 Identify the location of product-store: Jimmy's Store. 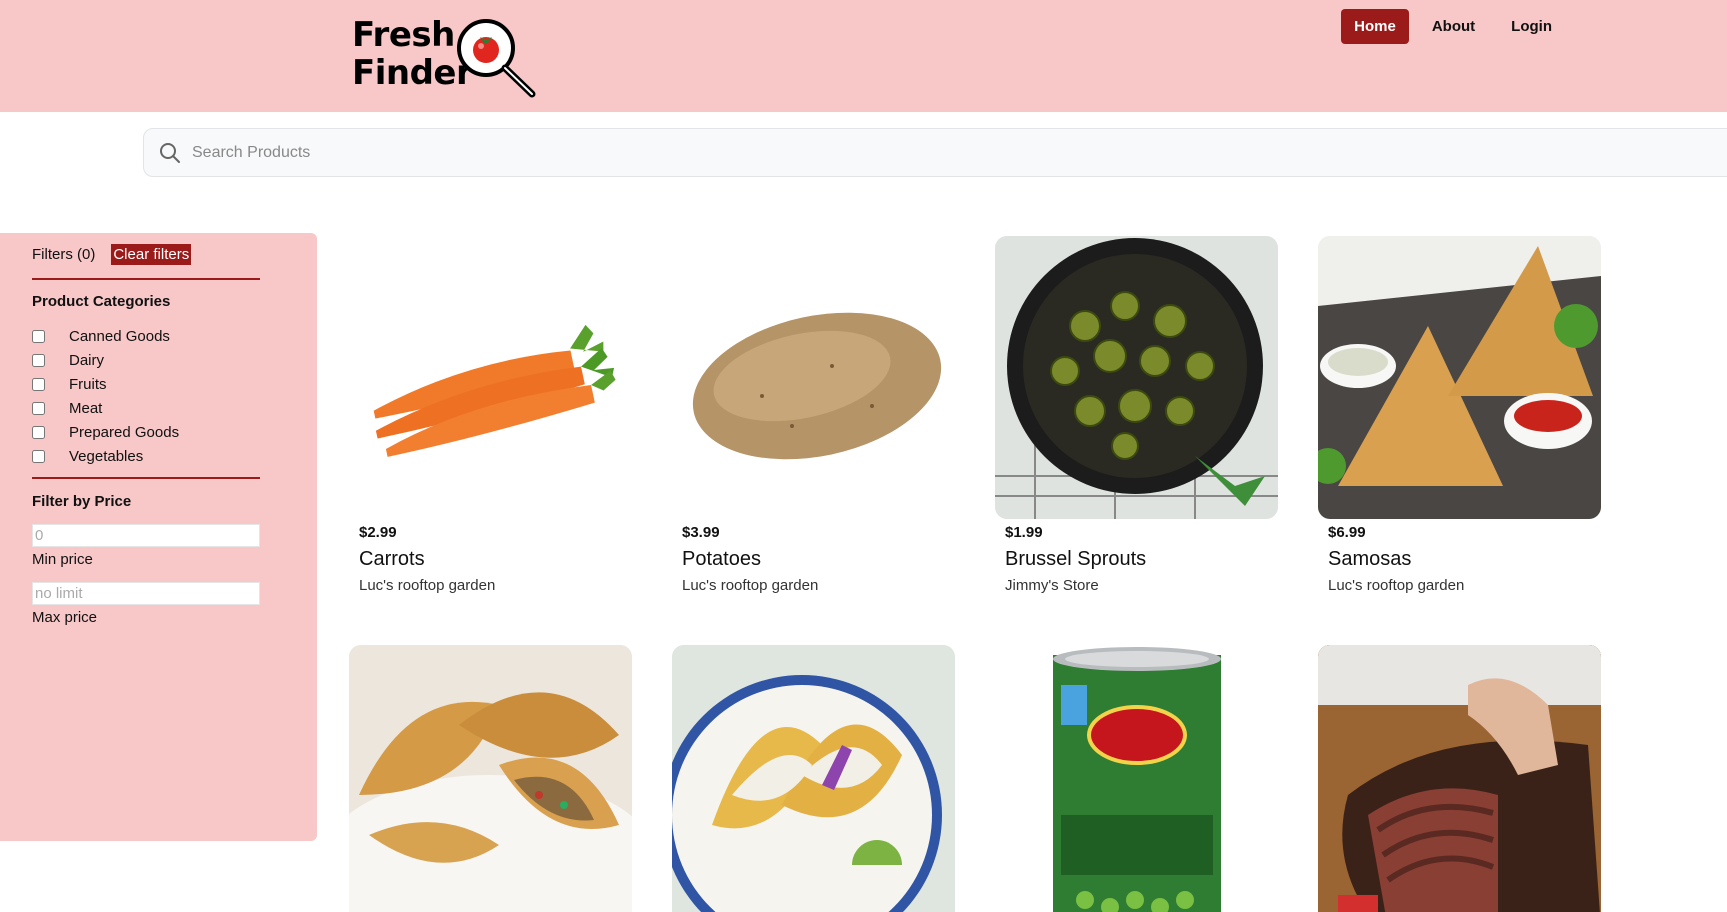
(1052, 585).